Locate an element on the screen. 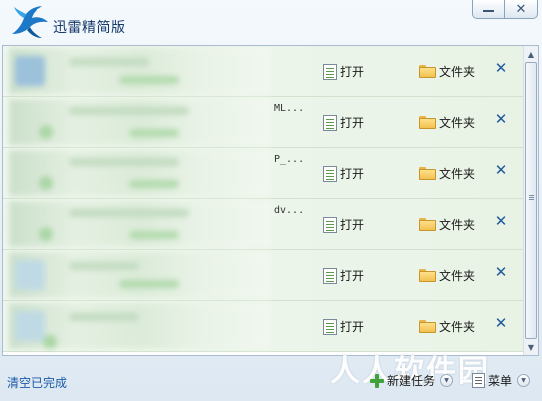  grip-icon is located at coordinates (531, 195).